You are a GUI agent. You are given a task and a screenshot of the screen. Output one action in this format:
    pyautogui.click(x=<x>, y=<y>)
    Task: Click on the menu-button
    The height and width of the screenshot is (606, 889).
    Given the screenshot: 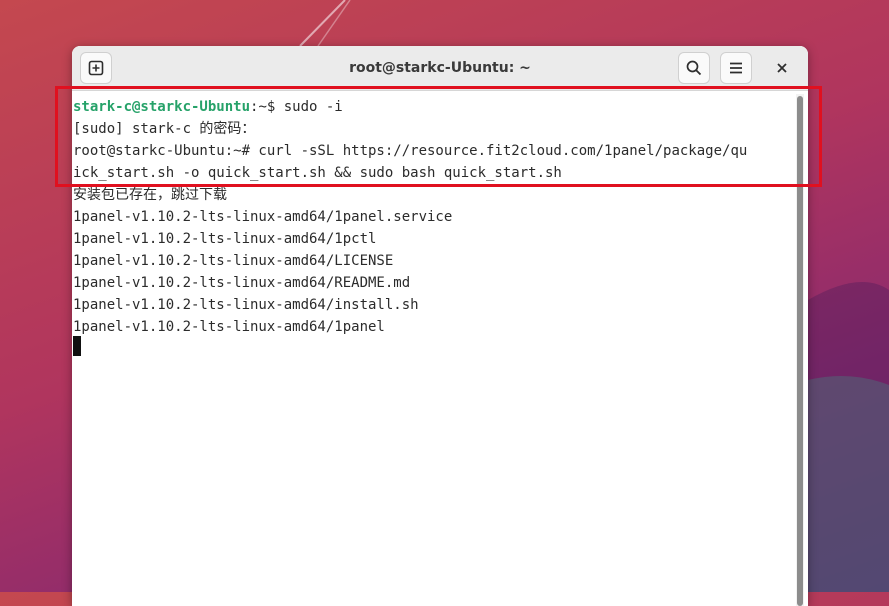 What is the action you would take?
    pyautogui.click(x=736, y=68)
    